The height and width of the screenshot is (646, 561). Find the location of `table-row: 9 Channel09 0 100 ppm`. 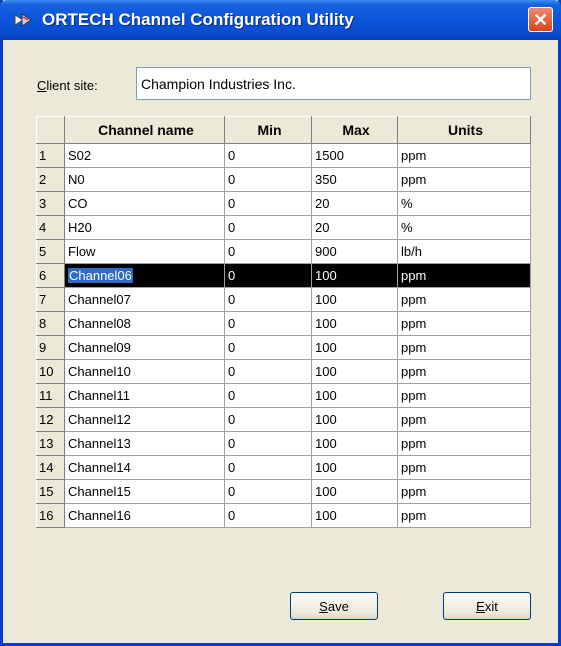

table-row: 9 Channel09 0 100 ppm is located at coordinates (283, 347).